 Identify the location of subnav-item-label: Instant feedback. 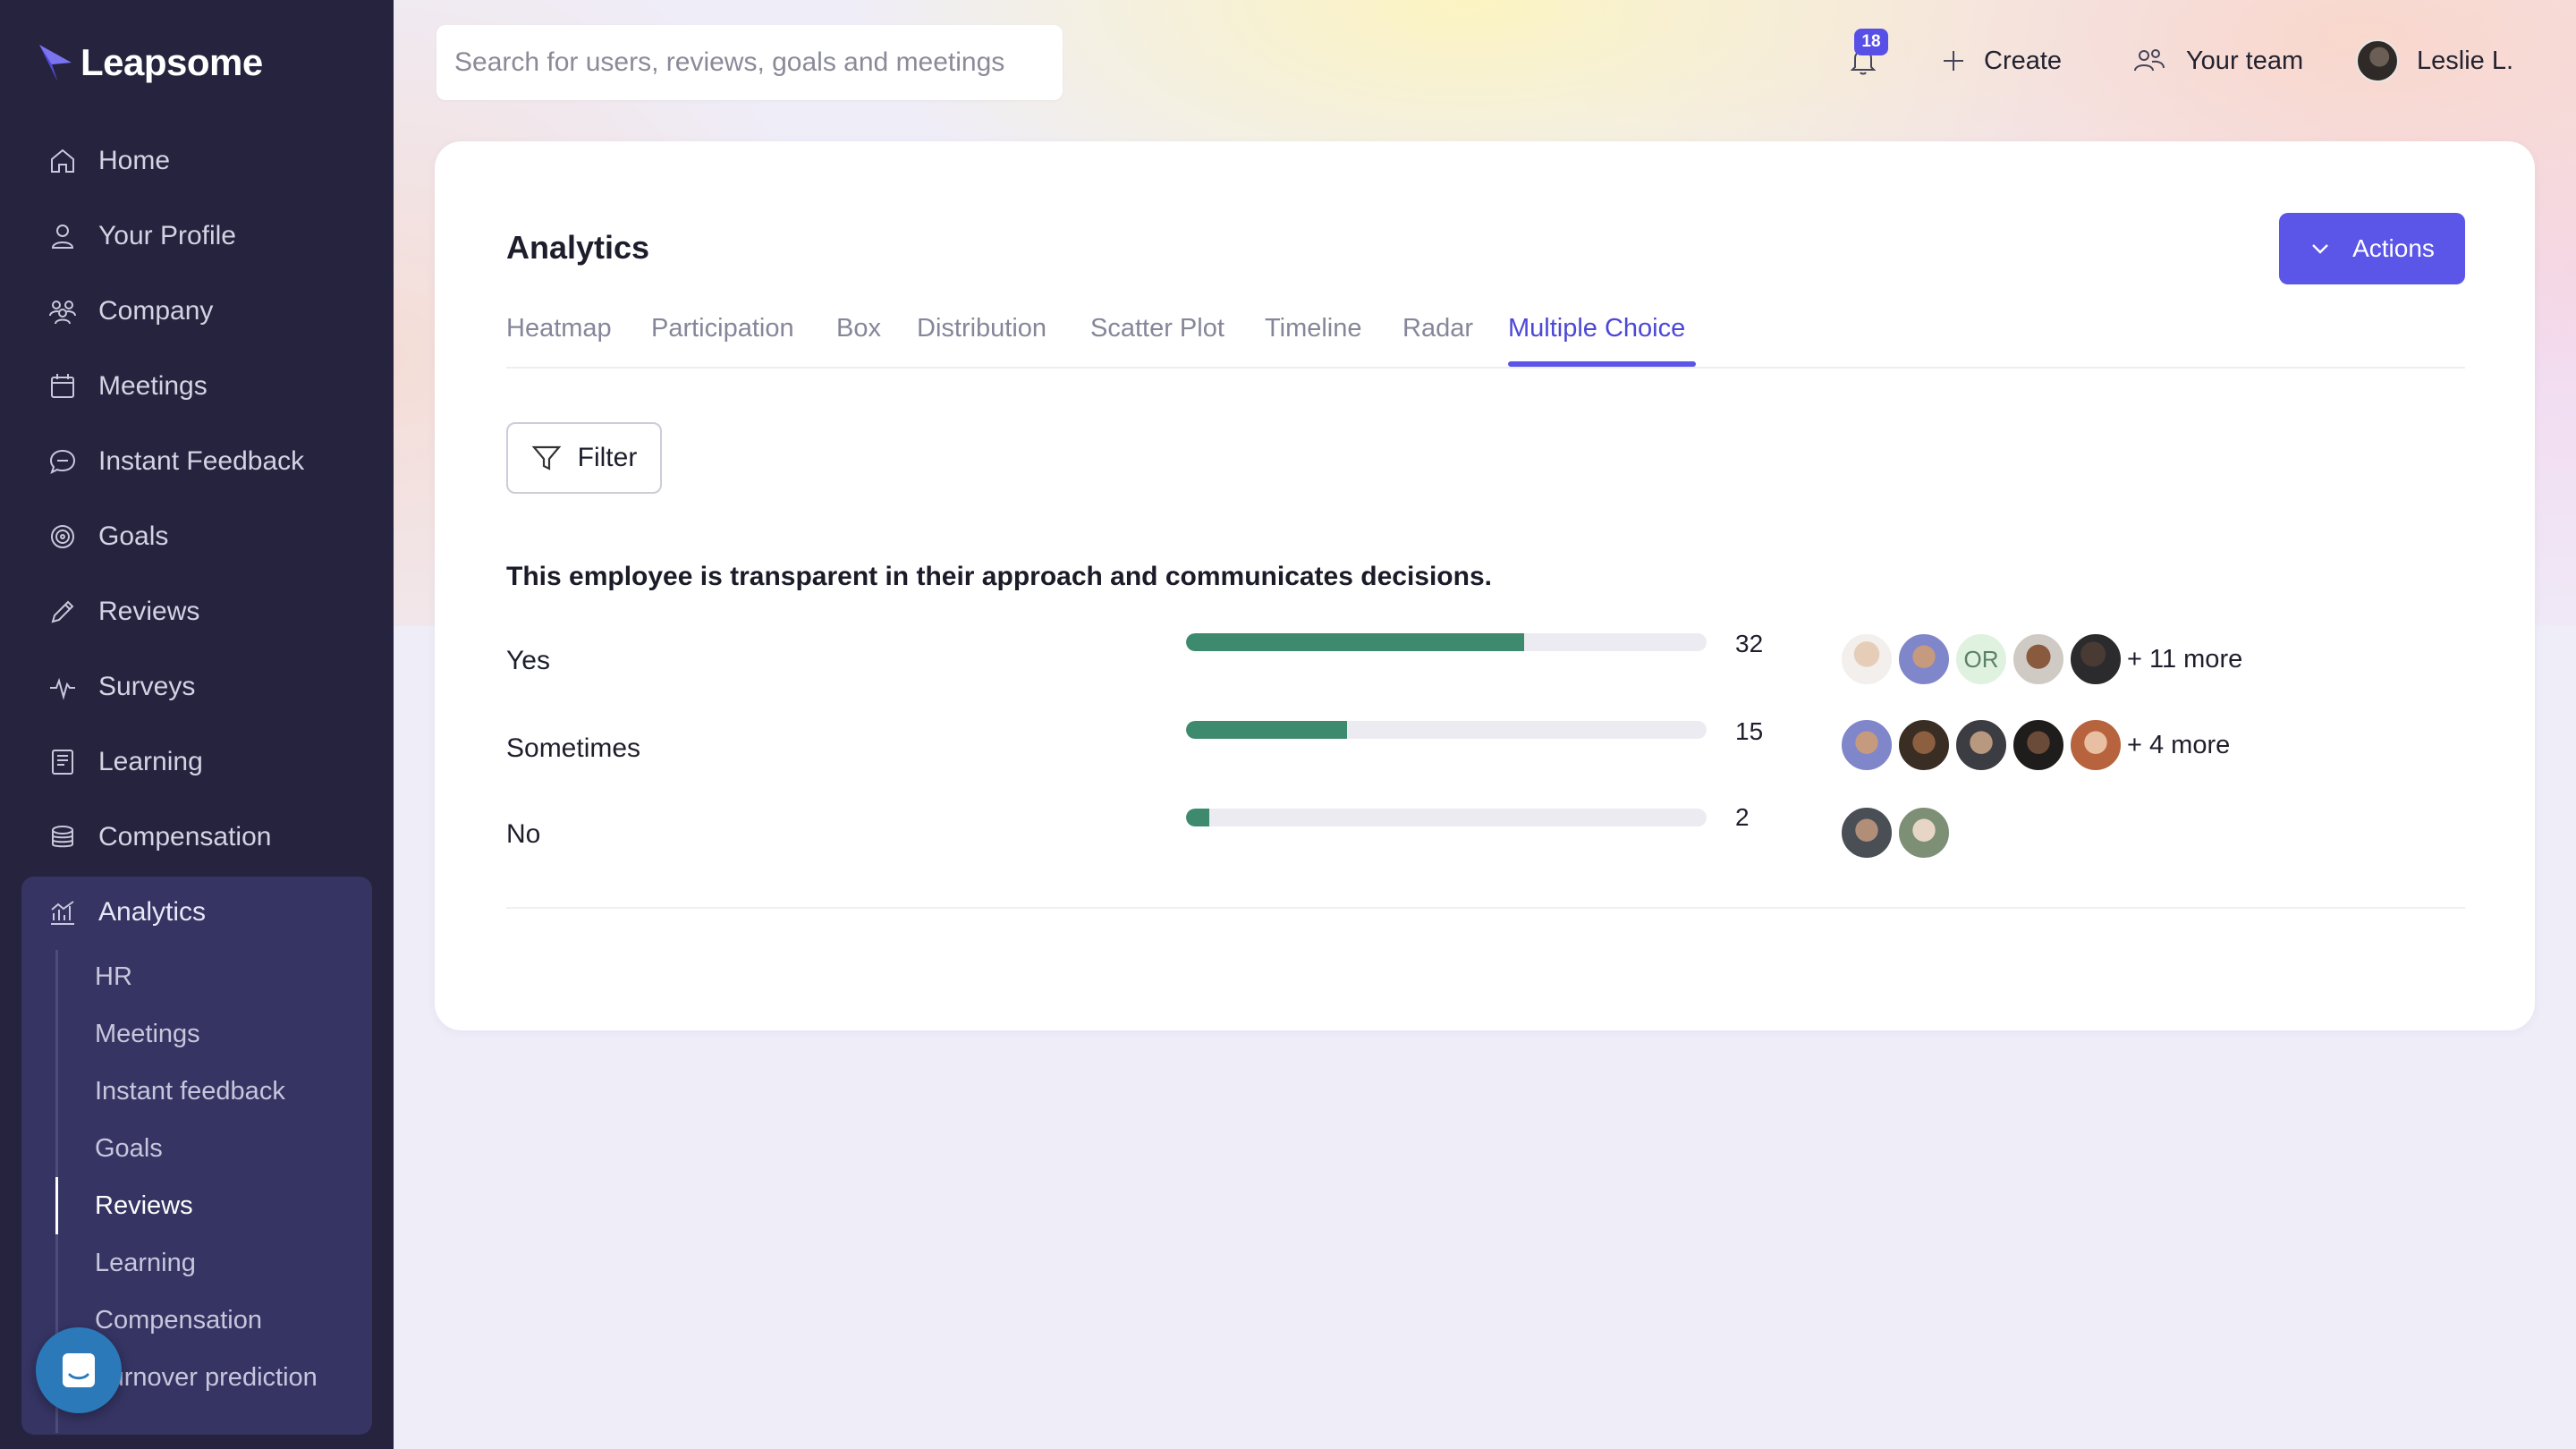
(190, 1091).